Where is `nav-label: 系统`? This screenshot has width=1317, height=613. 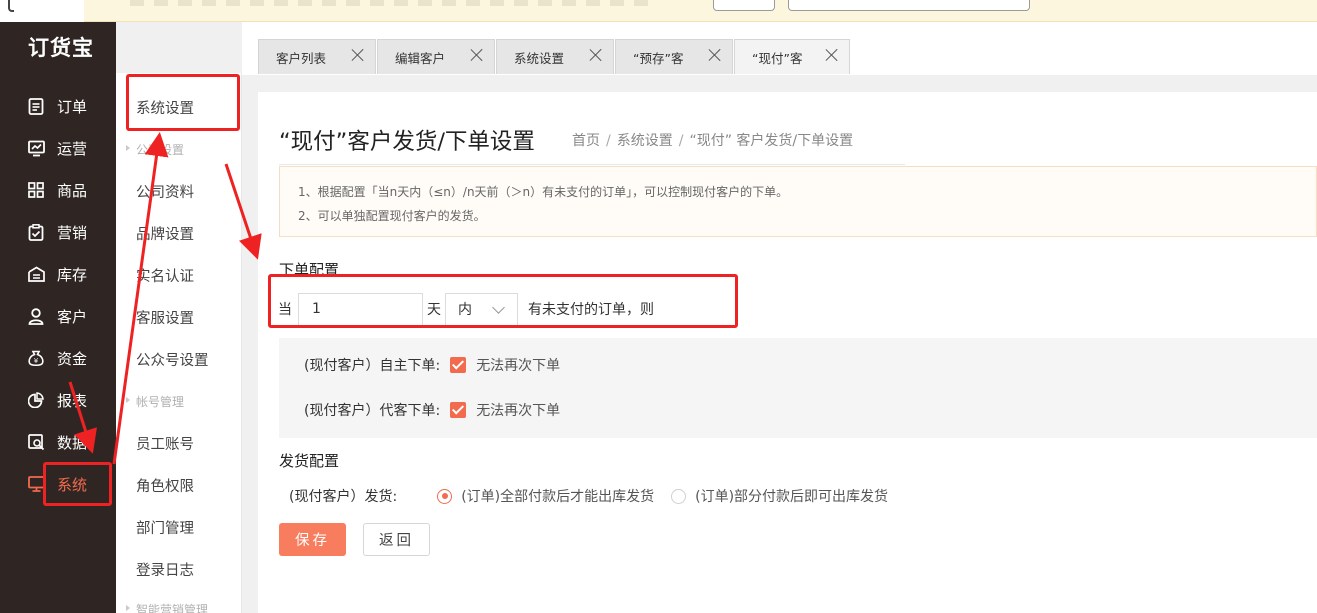
nav-label: 系统 is located at coordinates (72, 484).